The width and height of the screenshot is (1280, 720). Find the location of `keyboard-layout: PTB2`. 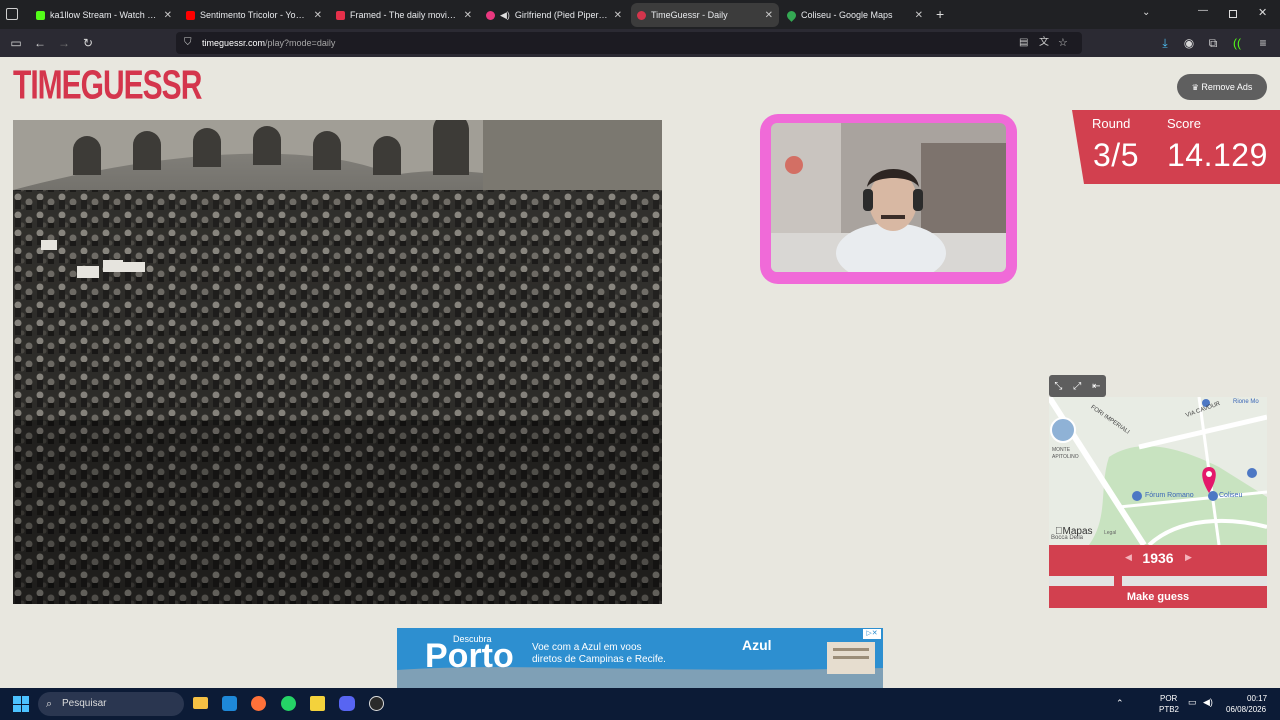

keyboard-layout: PTB2 is located at coordinates (1169, 709).